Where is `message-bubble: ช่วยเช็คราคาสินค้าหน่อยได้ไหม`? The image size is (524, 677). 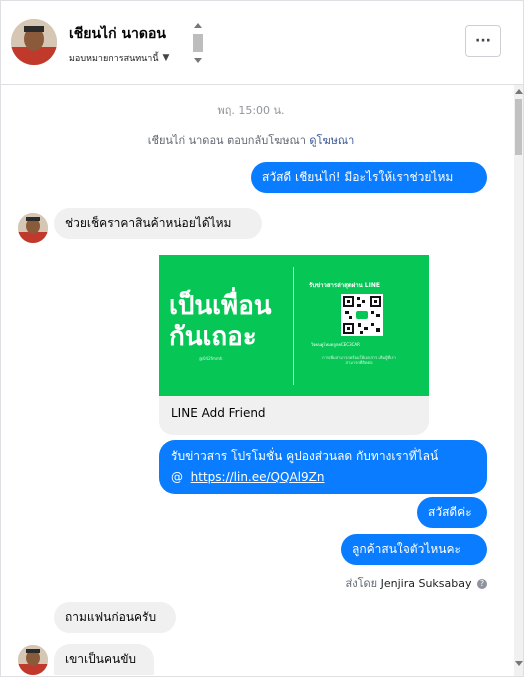 message-bubble: ช่วยเช็คราคาสินค้าหน่อยได้ไหม is located at coordinates (158, 223).